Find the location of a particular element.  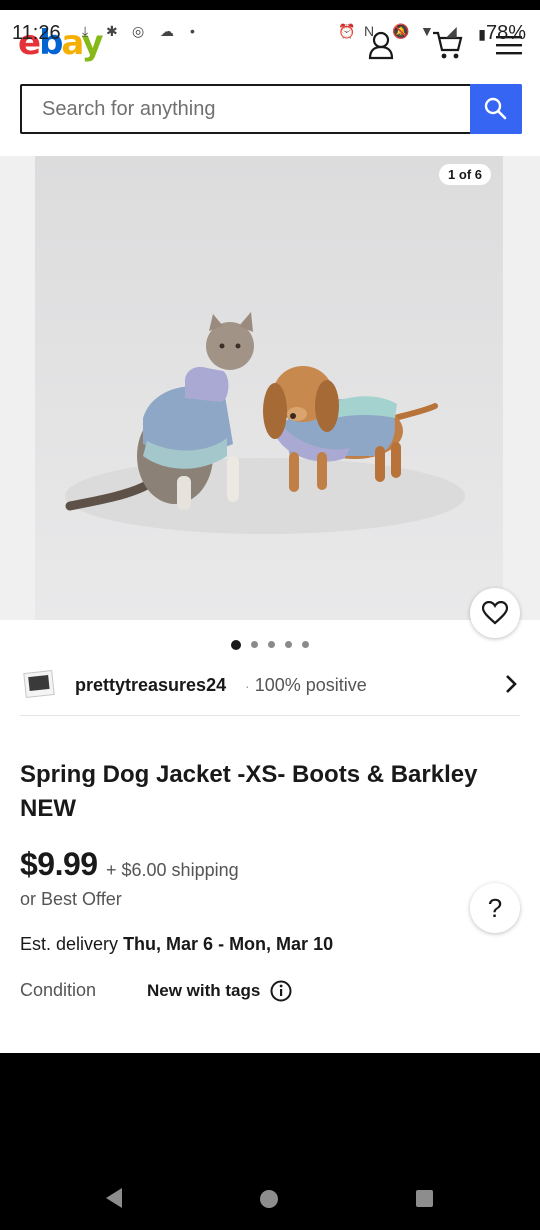

download-icon: ⤓ is located at coordinates (85, 31).